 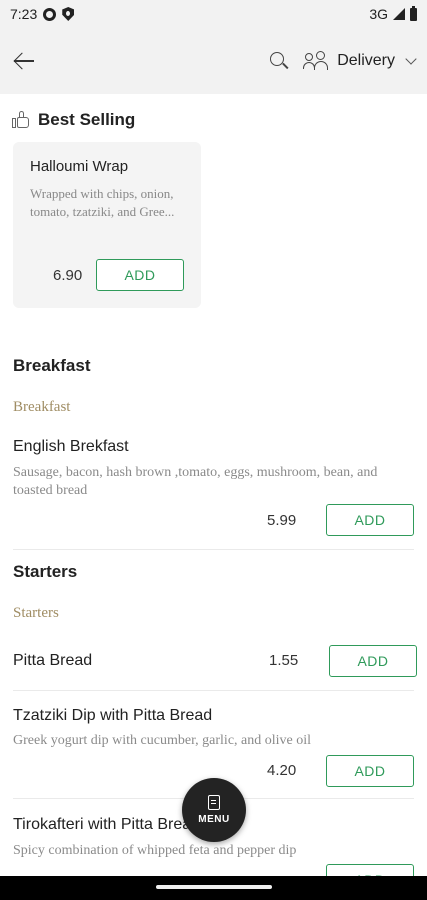 I want to click on subsection-starters: Starters, so click(x=36, y=613).